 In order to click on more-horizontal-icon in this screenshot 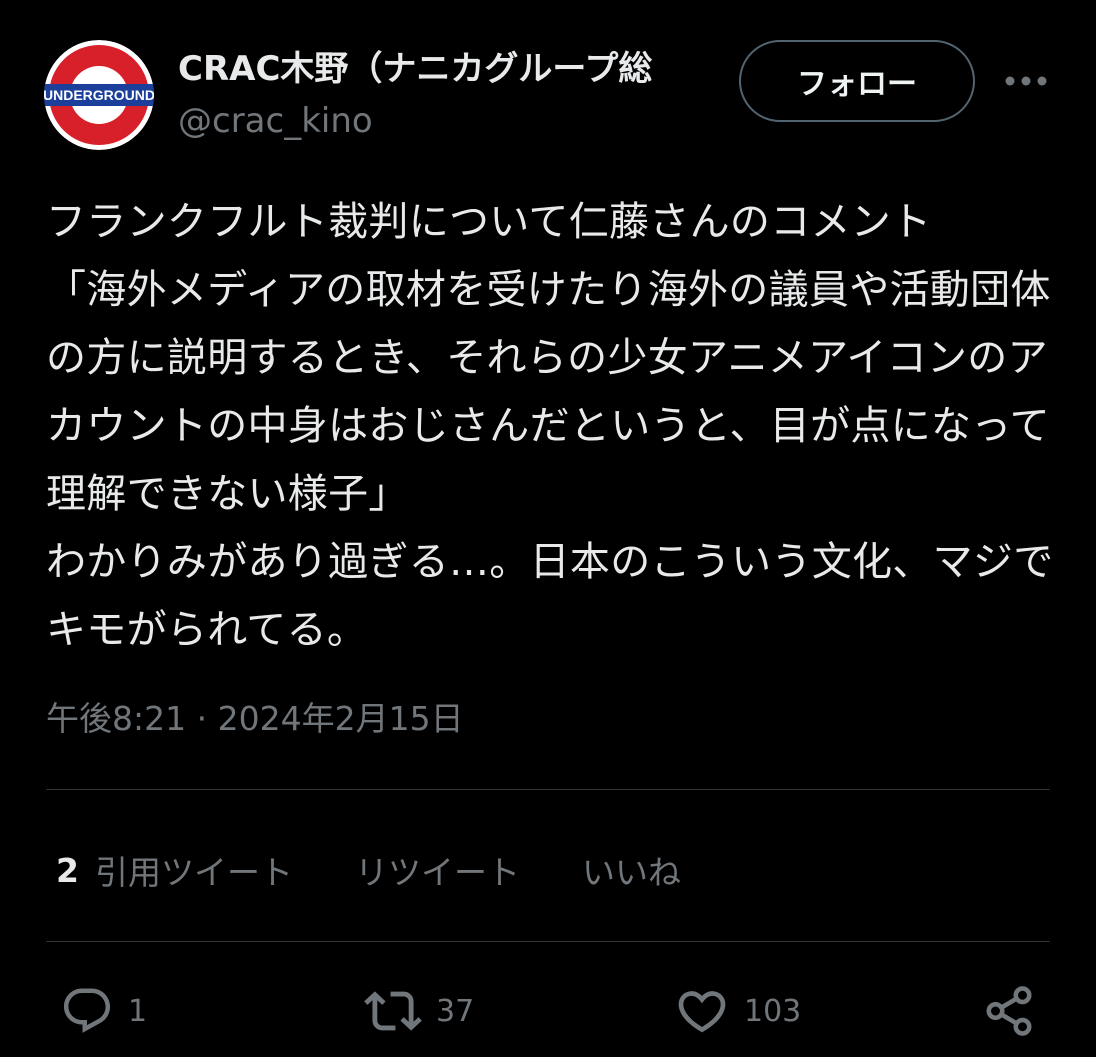, I will do `click(1026, 81)`.